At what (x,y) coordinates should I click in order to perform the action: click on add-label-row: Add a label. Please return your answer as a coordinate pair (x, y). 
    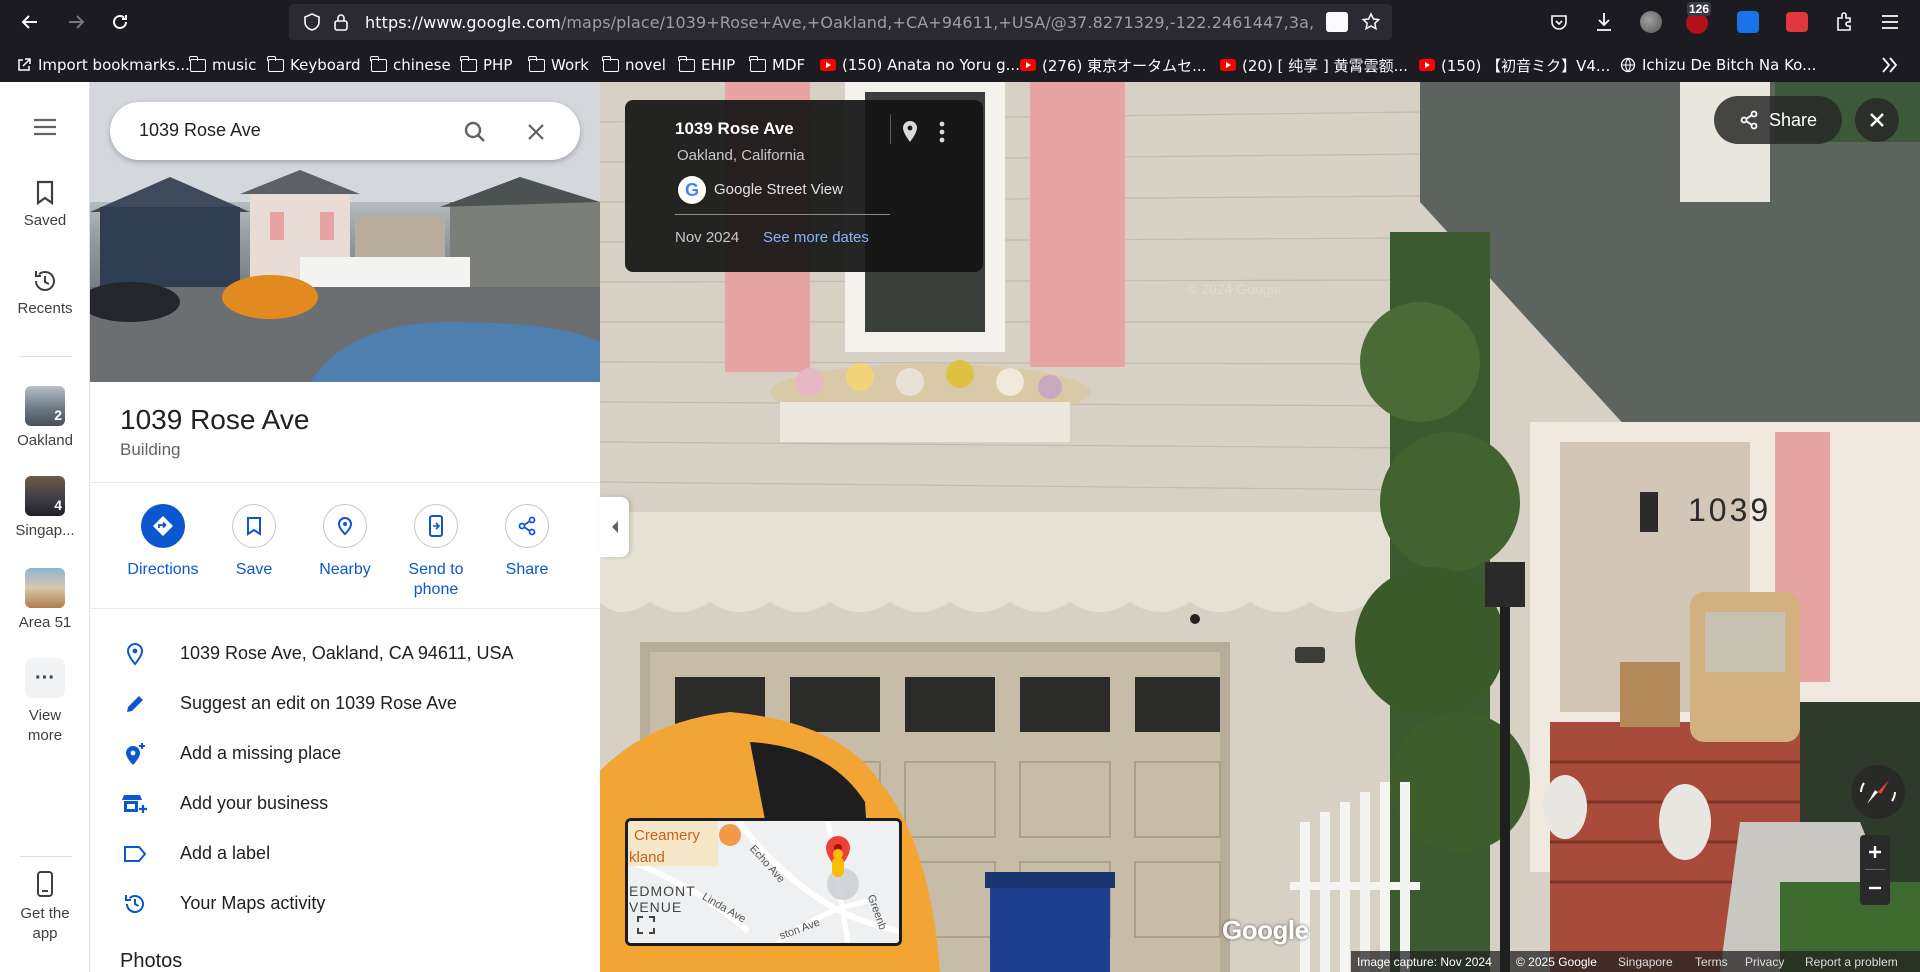
    Looking at the image, I should click on (345, 853).